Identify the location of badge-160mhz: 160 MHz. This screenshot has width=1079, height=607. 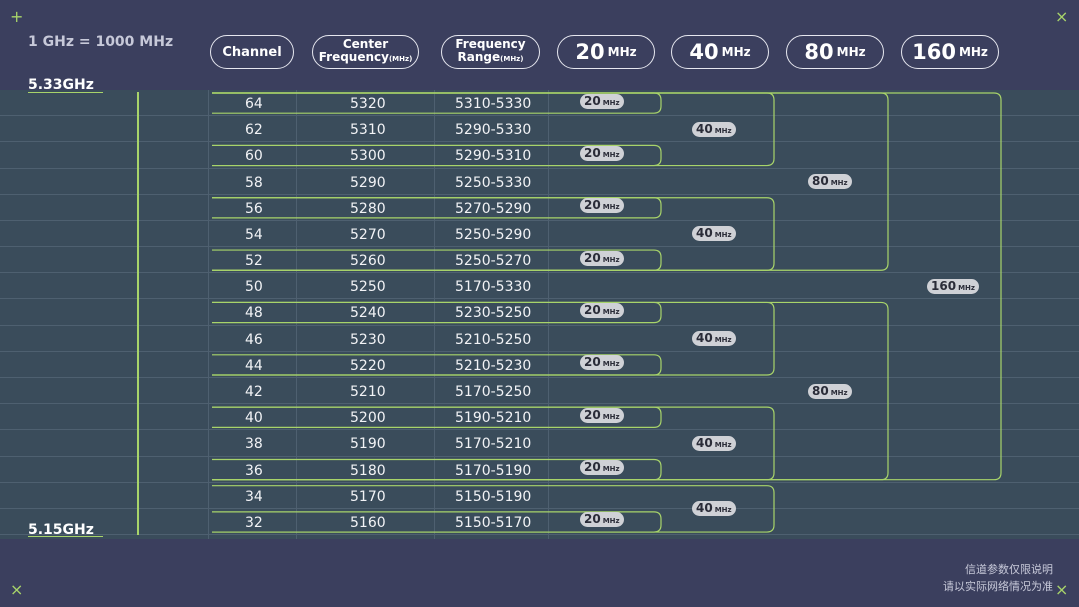
(953, 286).